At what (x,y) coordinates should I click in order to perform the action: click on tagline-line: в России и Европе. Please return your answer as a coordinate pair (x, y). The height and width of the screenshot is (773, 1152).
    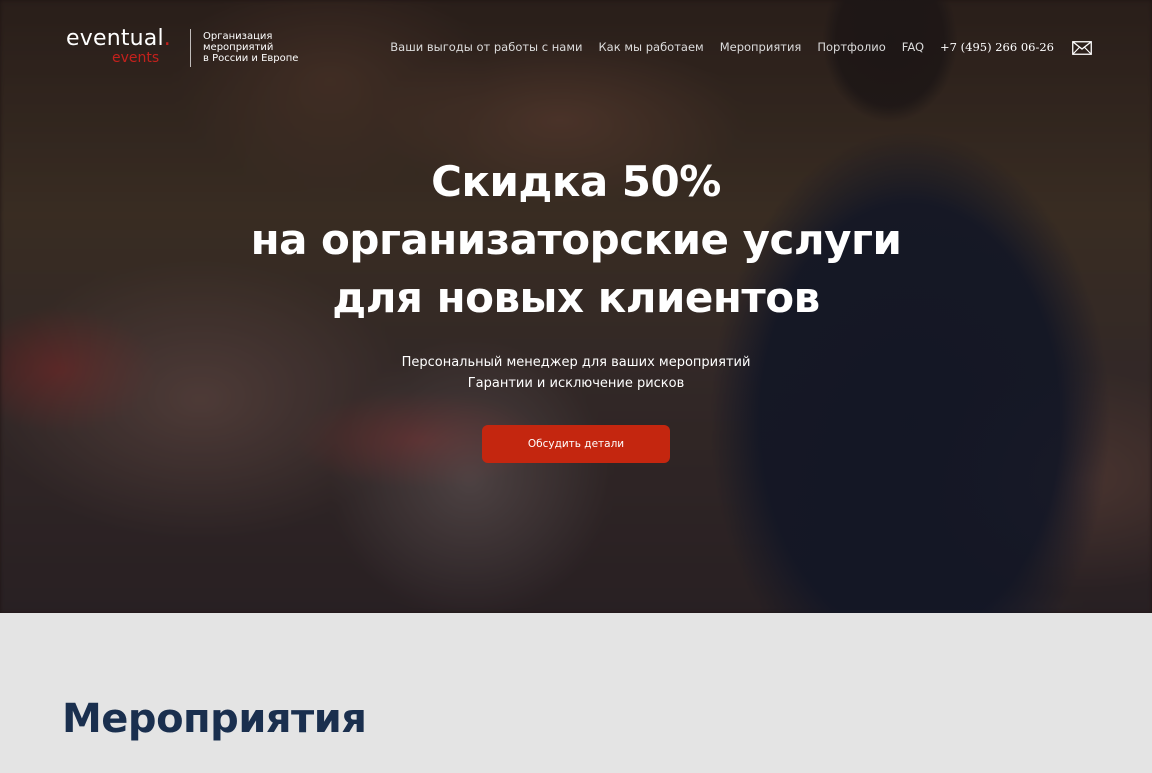
    Looking at the image, I should click on (251, 58).